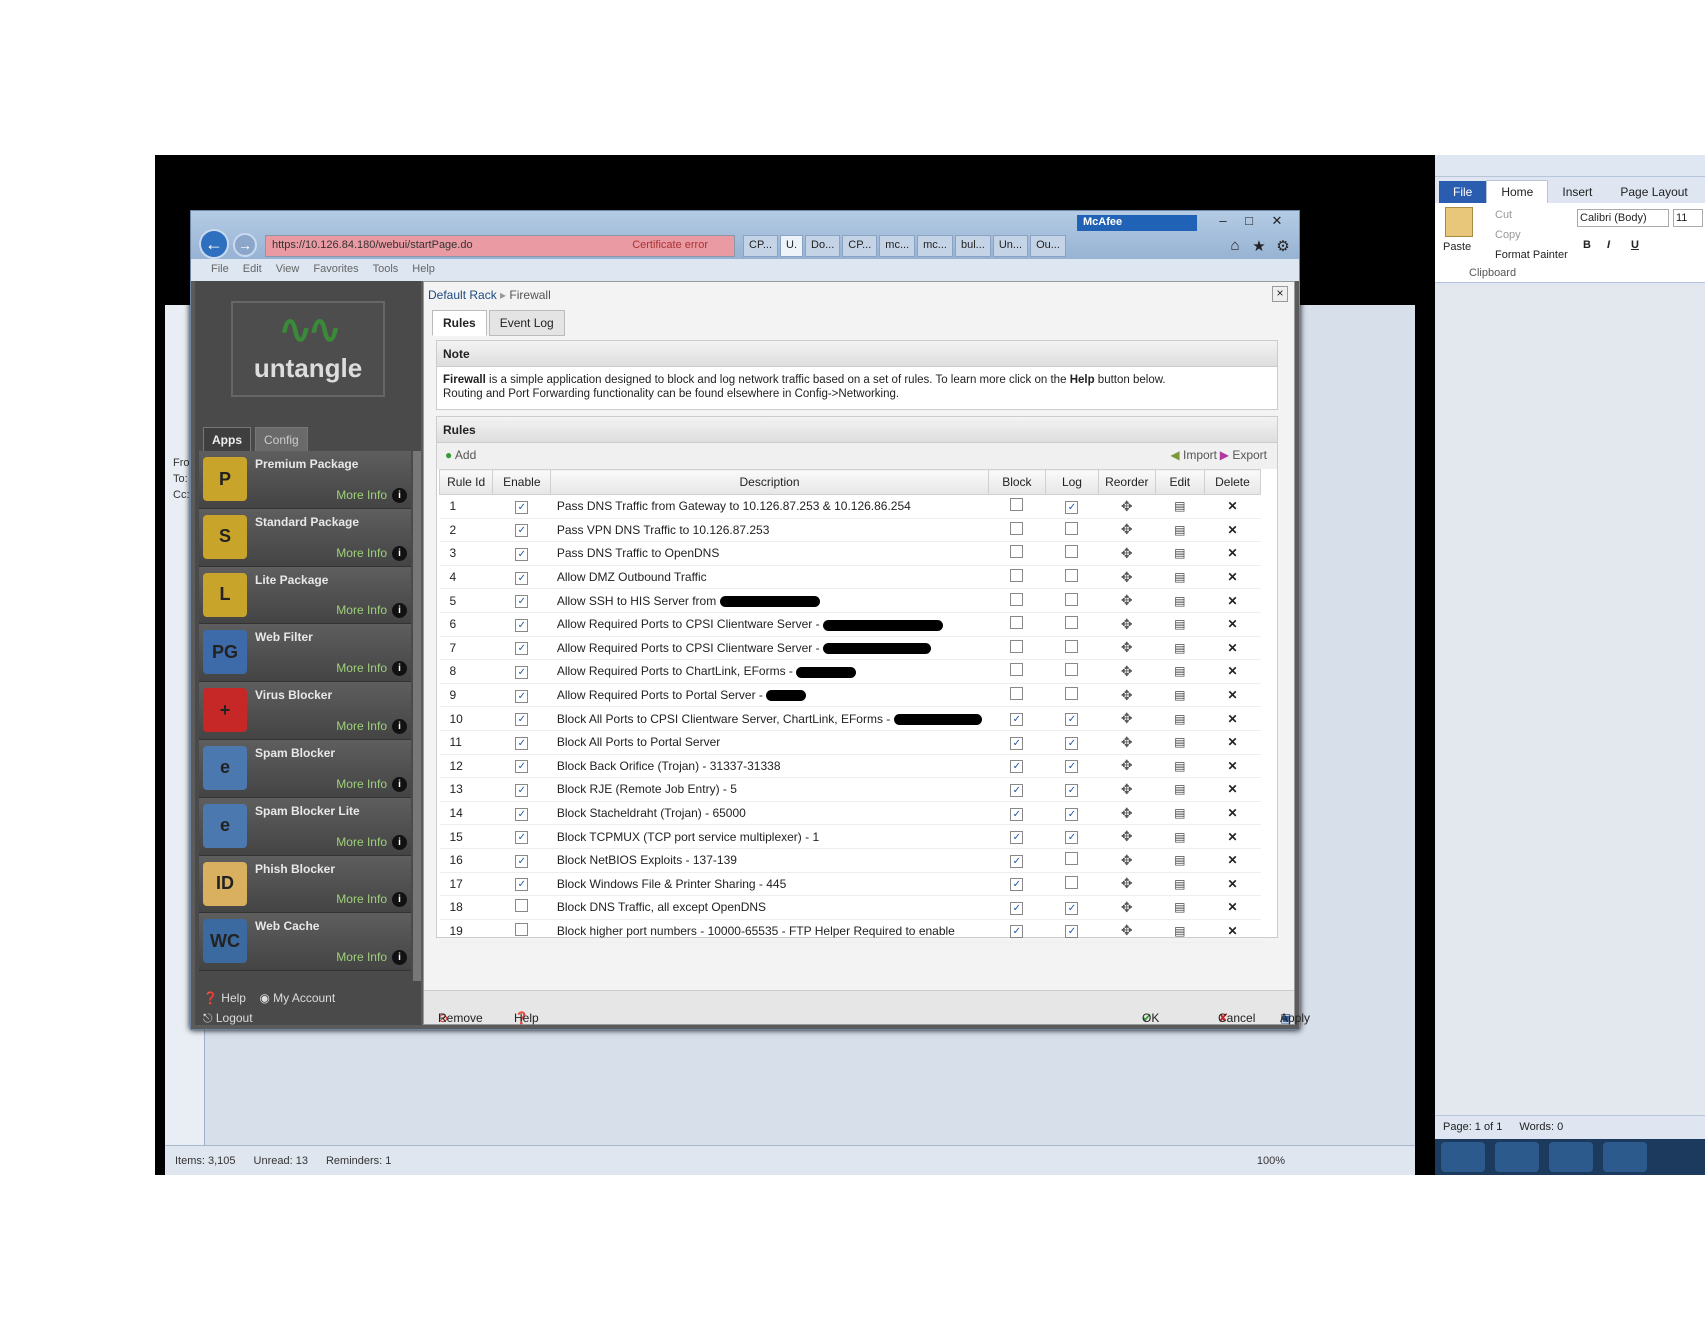 This screenshot has width=1705, height=1318. I want to click on enable-checkbox, so click(522, 929).